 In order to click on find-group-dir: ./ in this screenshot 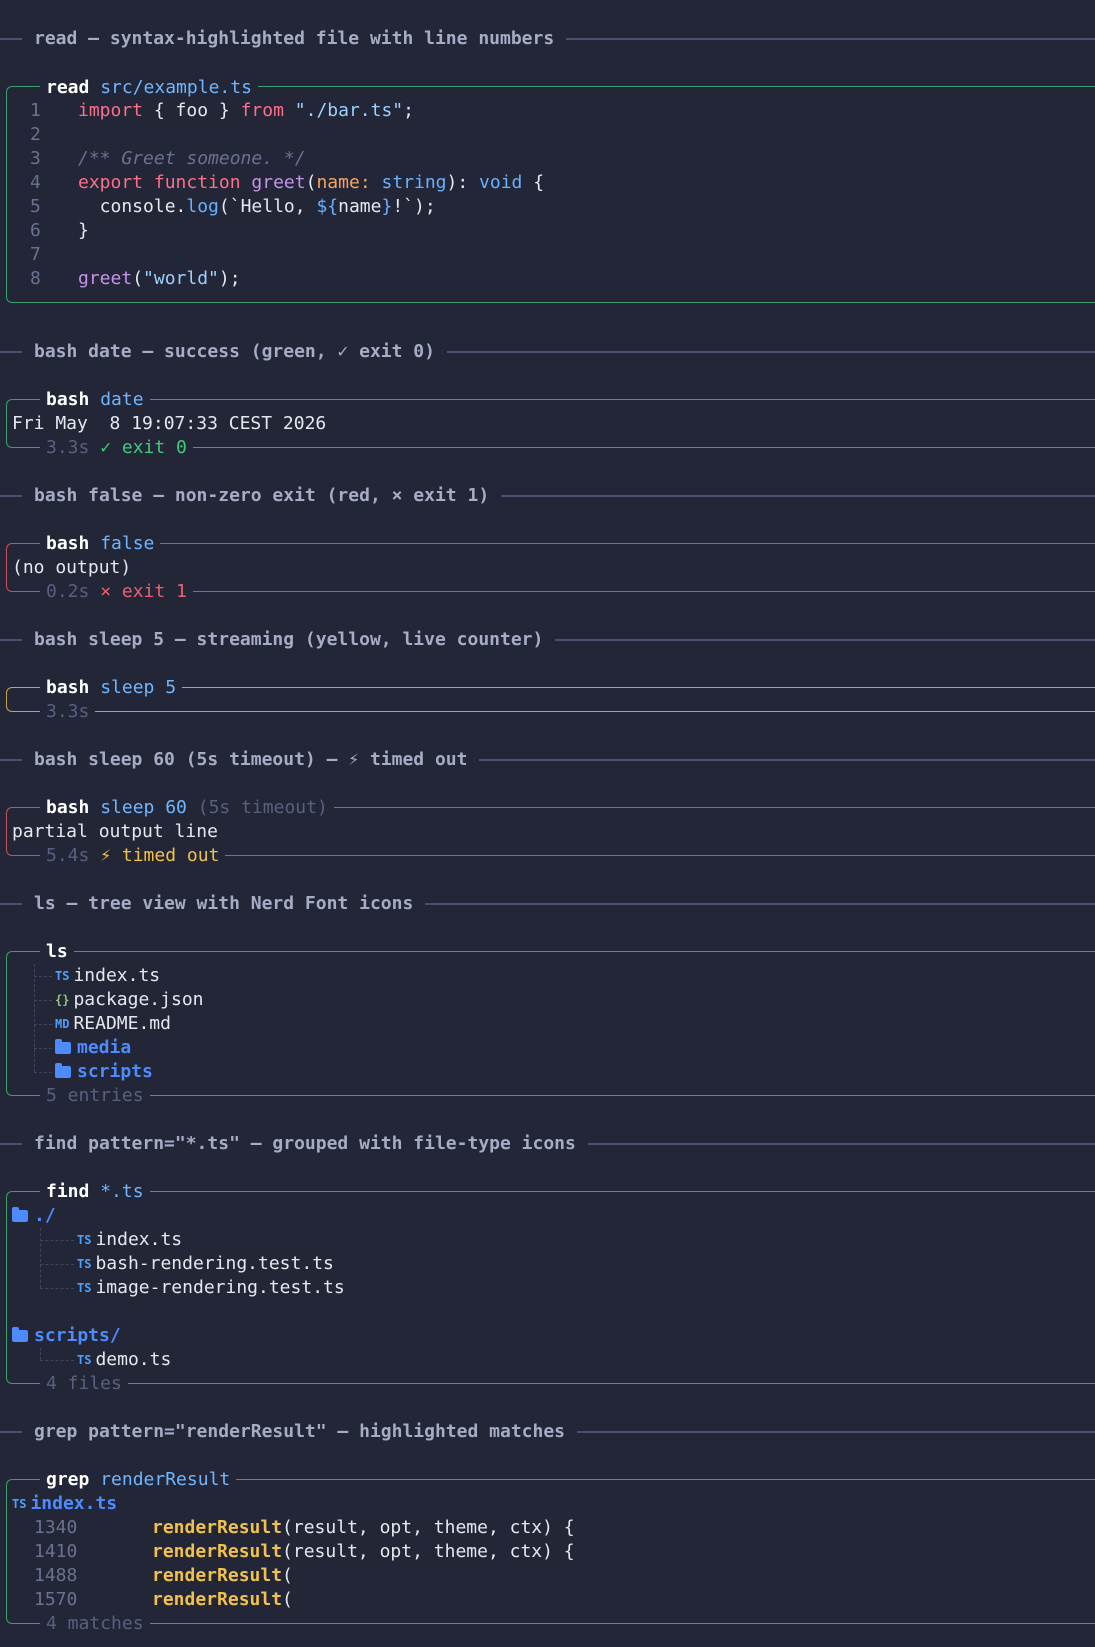, I will do `click(412, 1216)`.